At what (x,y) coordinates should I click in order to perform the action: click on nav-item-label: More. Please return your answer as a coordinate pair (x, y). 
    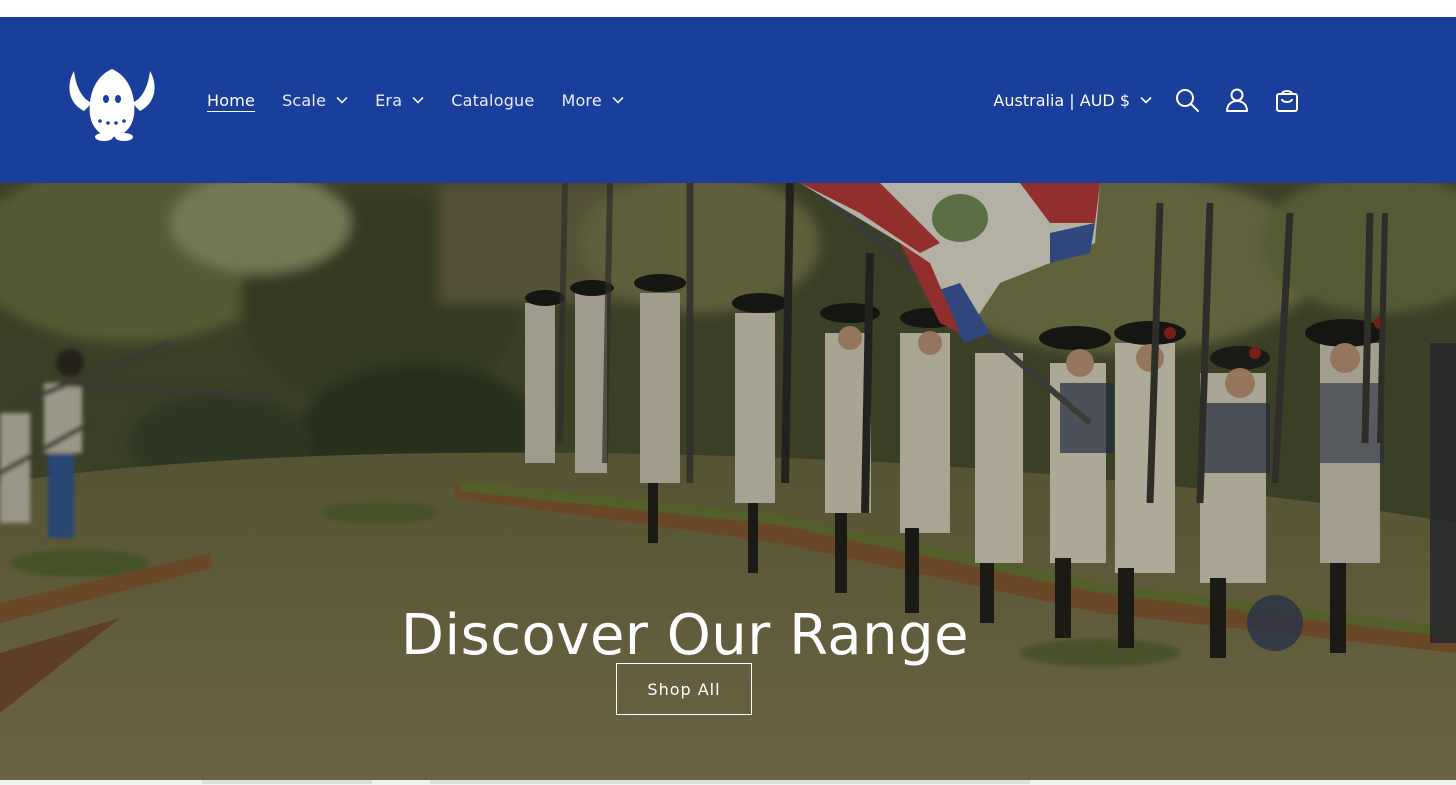
    Looking at the image, I should click on (581, 100).